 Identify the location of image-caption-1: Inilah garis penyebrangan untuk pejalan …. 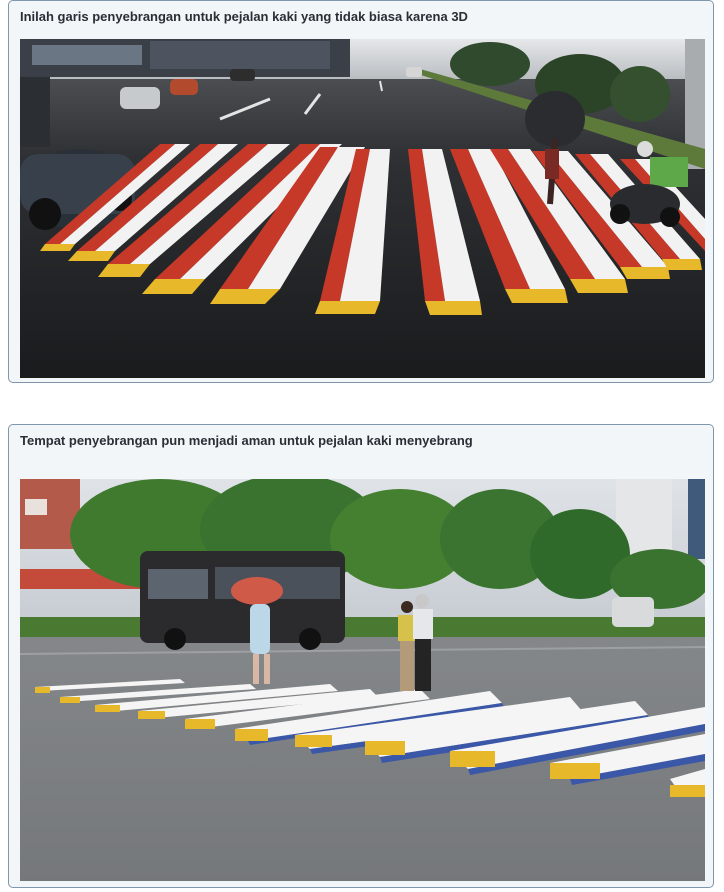
(244, 16).